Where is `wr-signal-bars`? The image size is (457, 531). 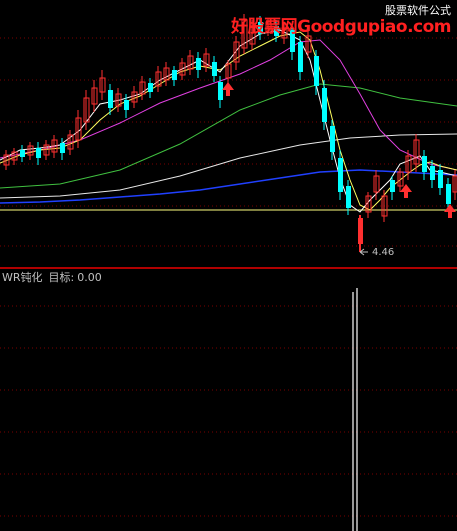 wr-signal-bars is located at coordinates (355, 409).